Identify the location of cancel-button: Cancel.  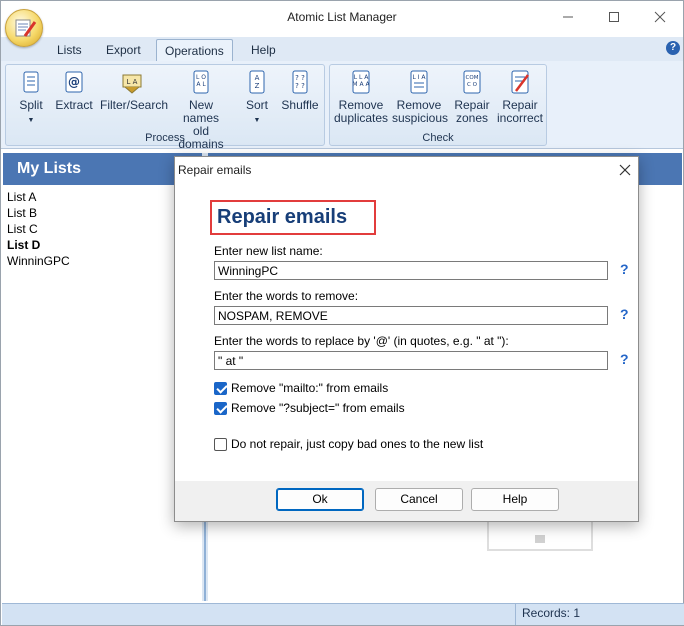
(419, 499).